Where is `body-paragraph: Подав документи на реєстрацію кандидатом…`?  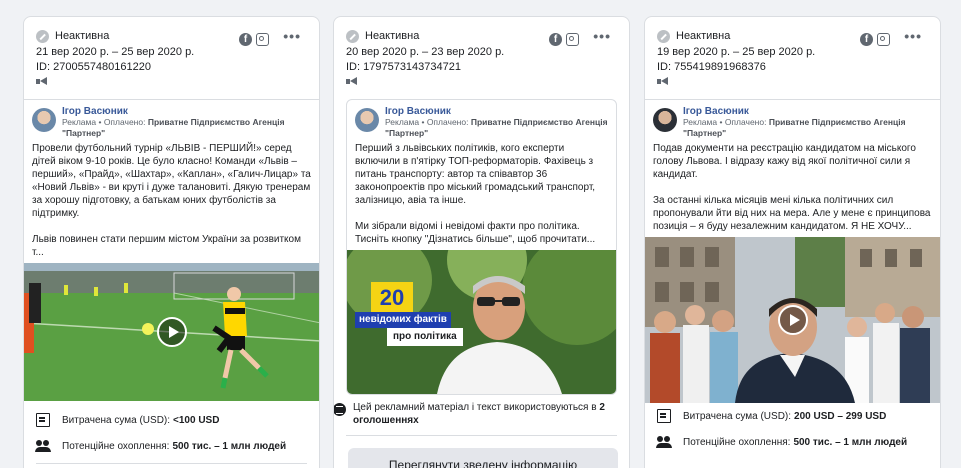
body-paragraph: Подав документи на реєстрацію кандидатом… is located at coordinates (784, 161).